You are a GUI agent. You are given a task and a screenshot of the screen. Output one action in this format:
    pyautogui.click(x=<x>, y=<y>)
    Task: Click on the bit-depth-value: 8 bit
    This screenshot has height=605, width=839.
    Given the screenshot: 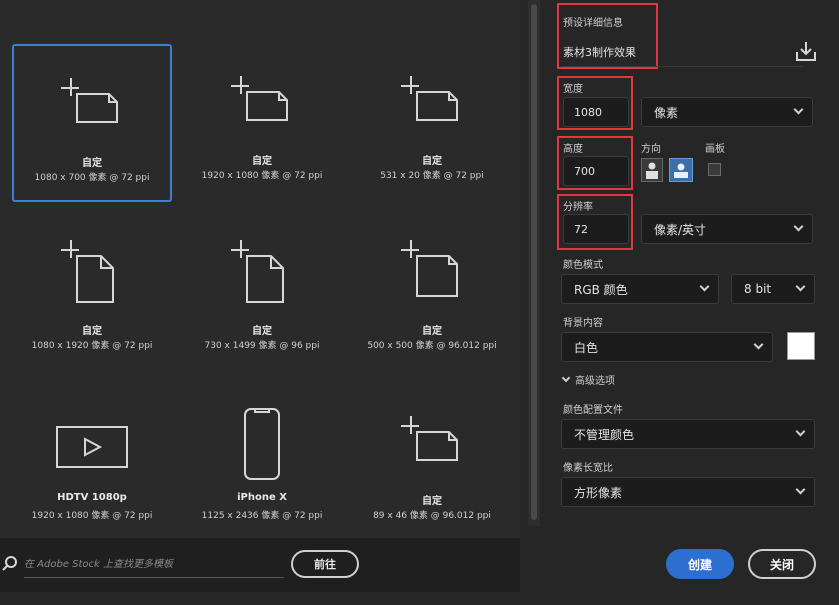 What is the action you would take?
    pyautogui.click(x=758, y=289)
    